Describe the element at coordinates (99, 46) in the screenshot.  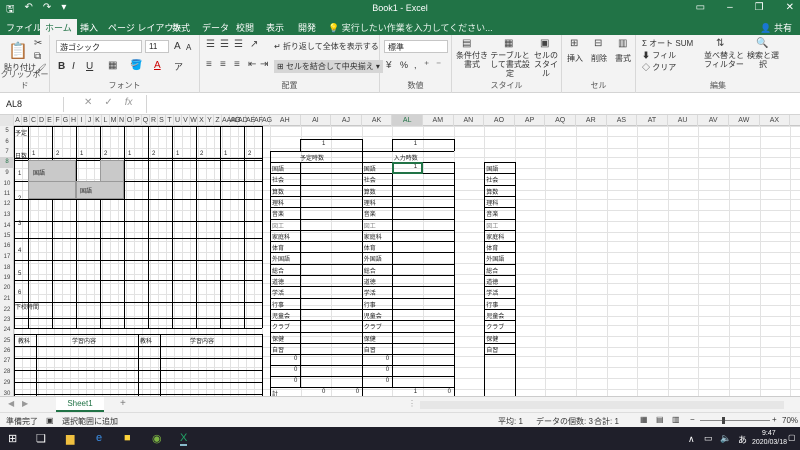
I see `font-name-field: 游ゴシック` at that location.